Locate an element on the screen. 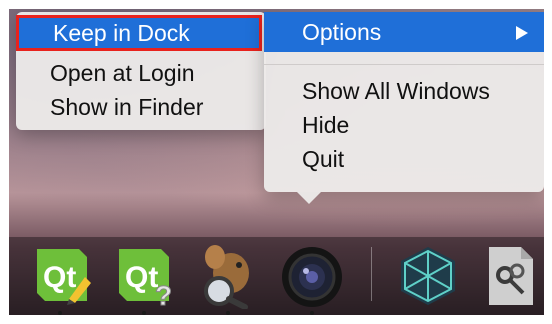  menu-item-keep-in-dock: Keep in Dock is located at coordinates (139, 33).